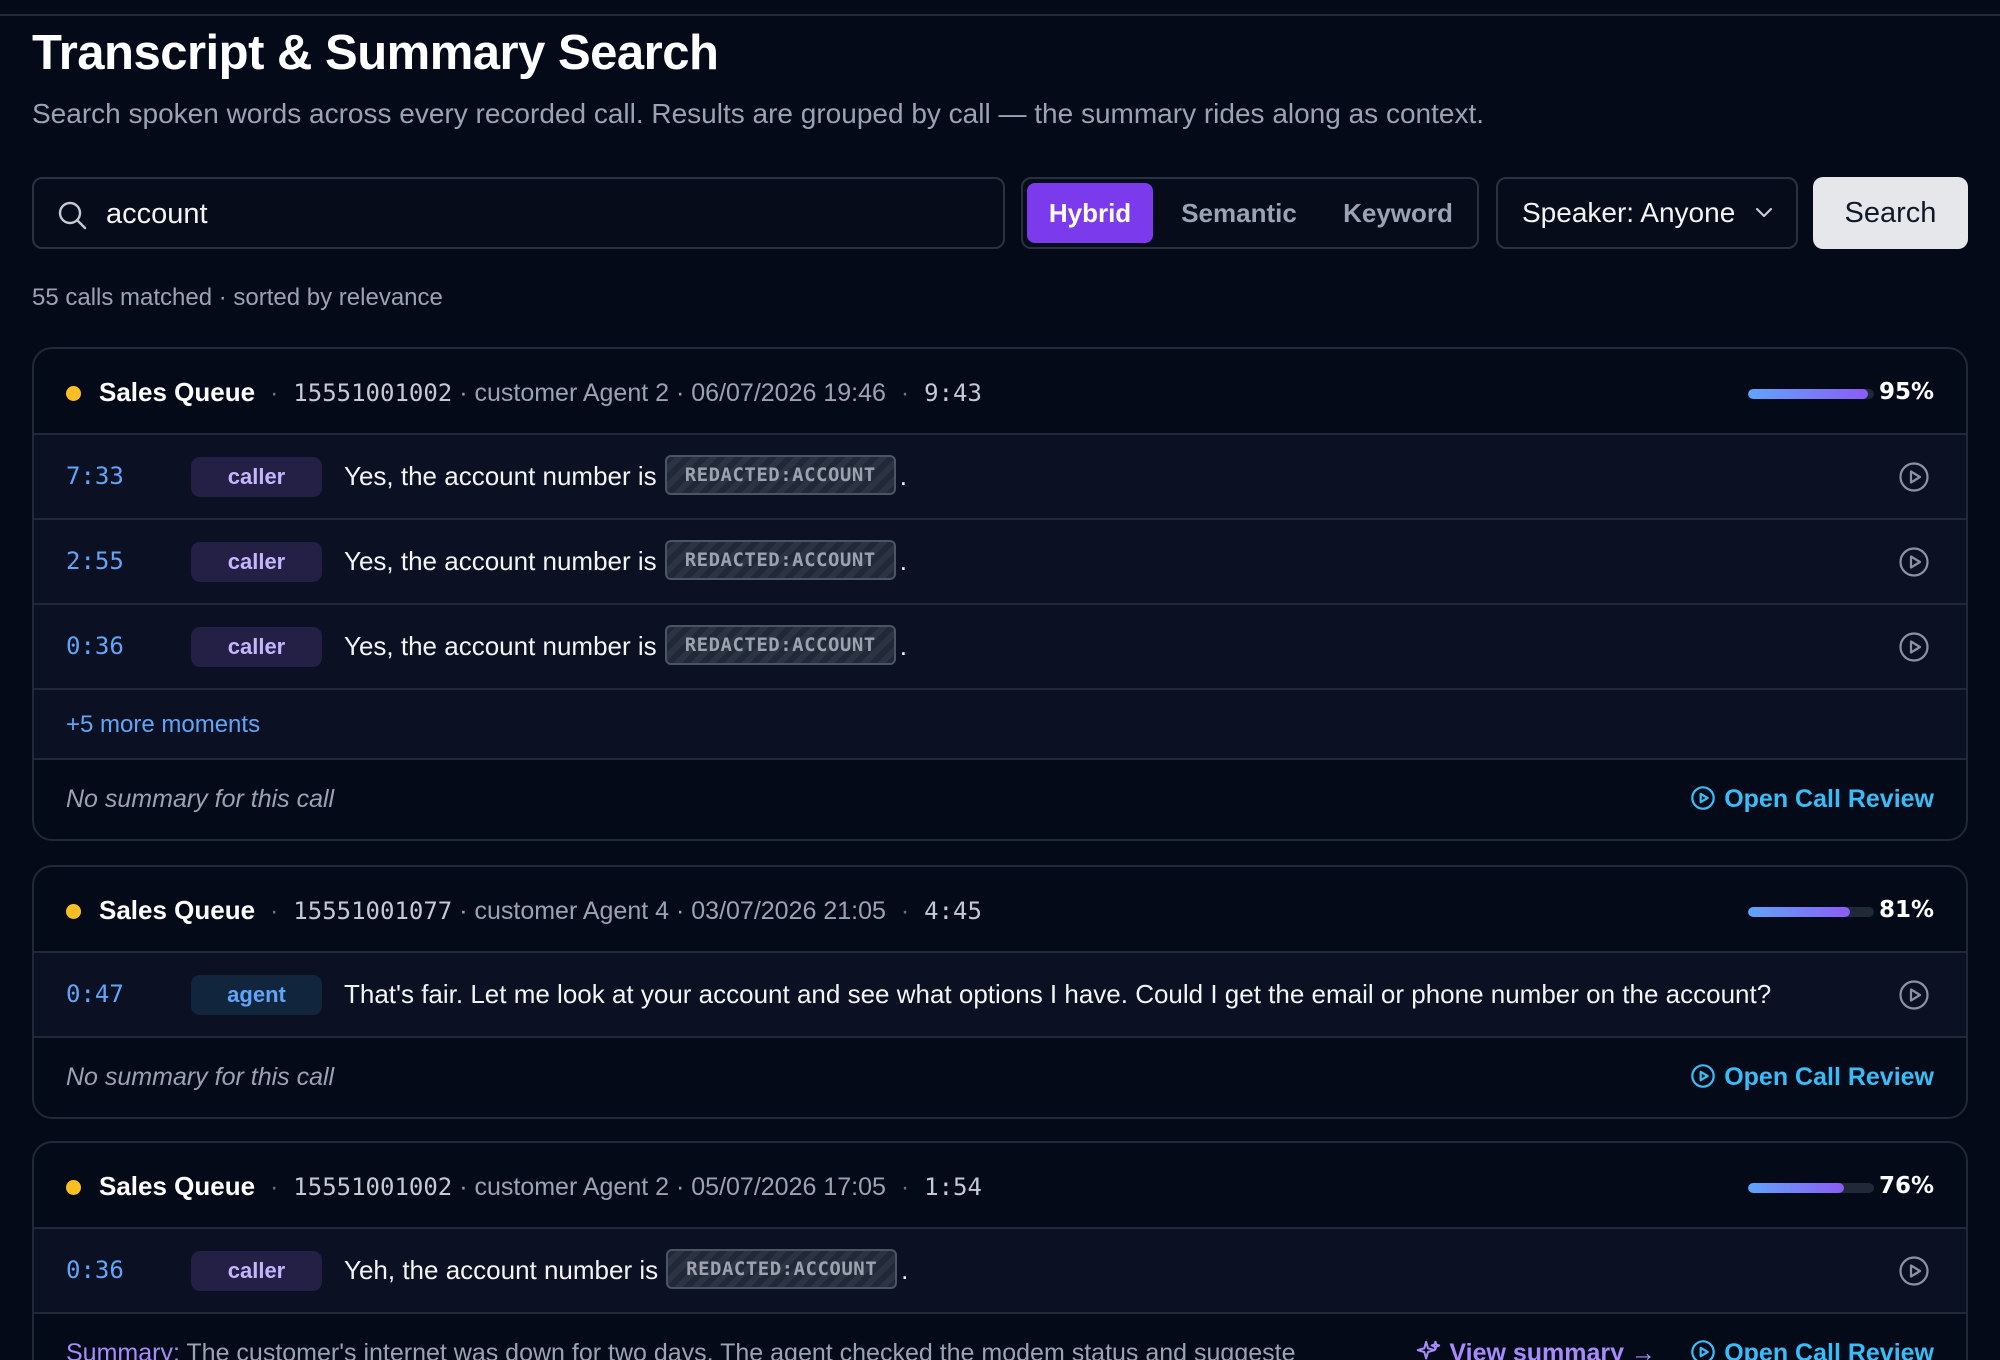 The image size is (2000, 1360). Describe the element at coordinates (1629, 212) in the screenshot. I see `speaker-filter-label: Speaker: Anyone` at that location.